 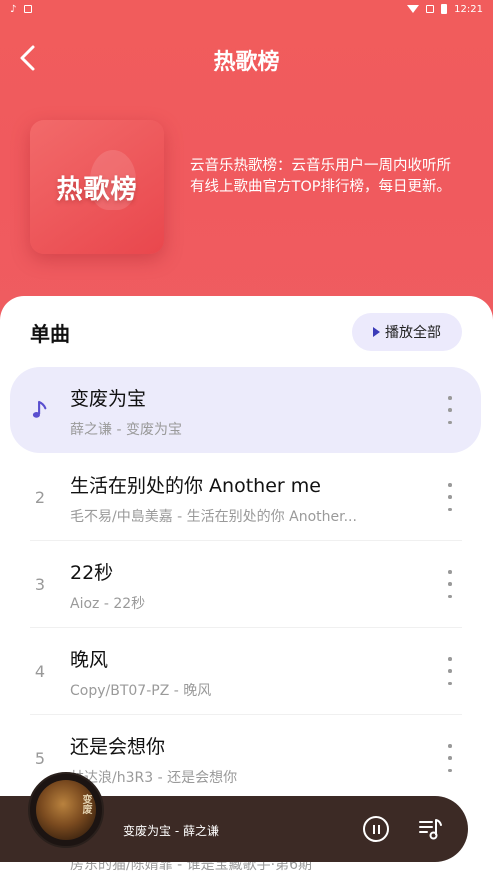 What do you see at coordinates (195, 486) in the screenshot?
I see `song-title: 生活在别处的你 Another me` at bounding box center [195, 486].